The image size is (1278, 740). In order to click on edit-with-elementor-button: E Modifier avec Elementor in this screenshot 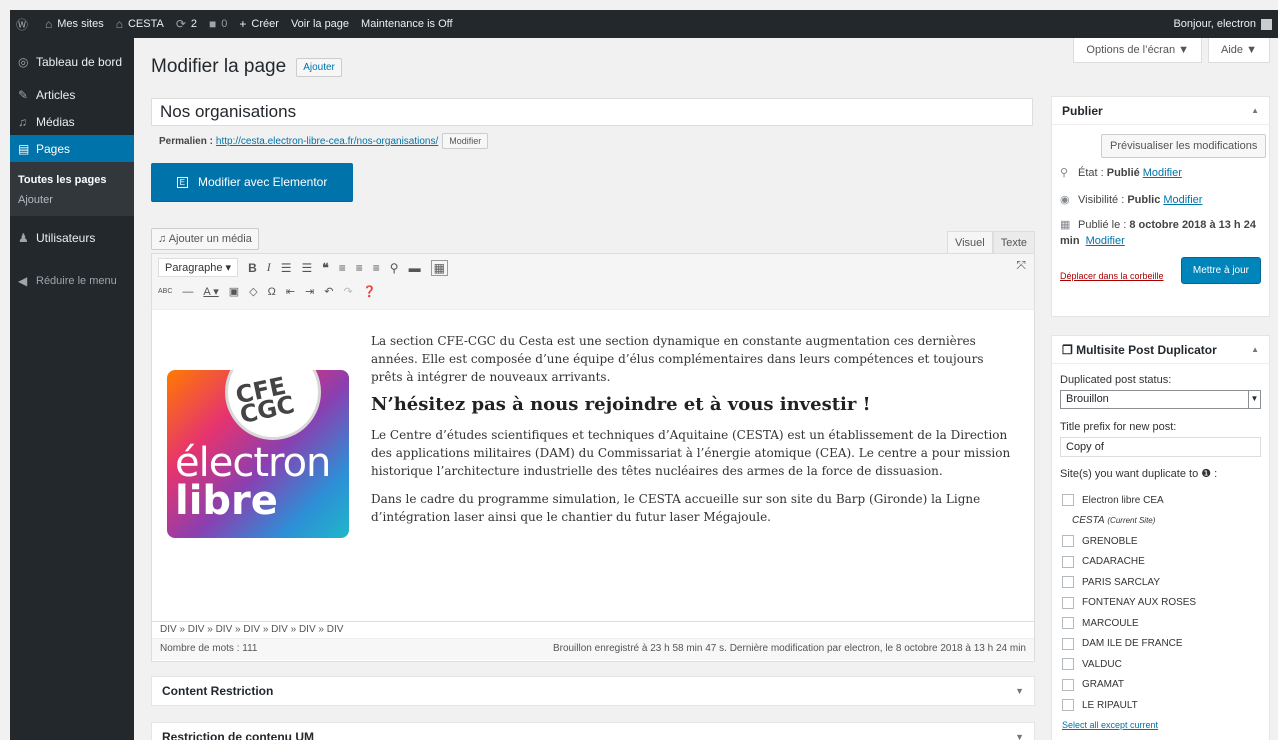, I will do `click(252, 182)`.